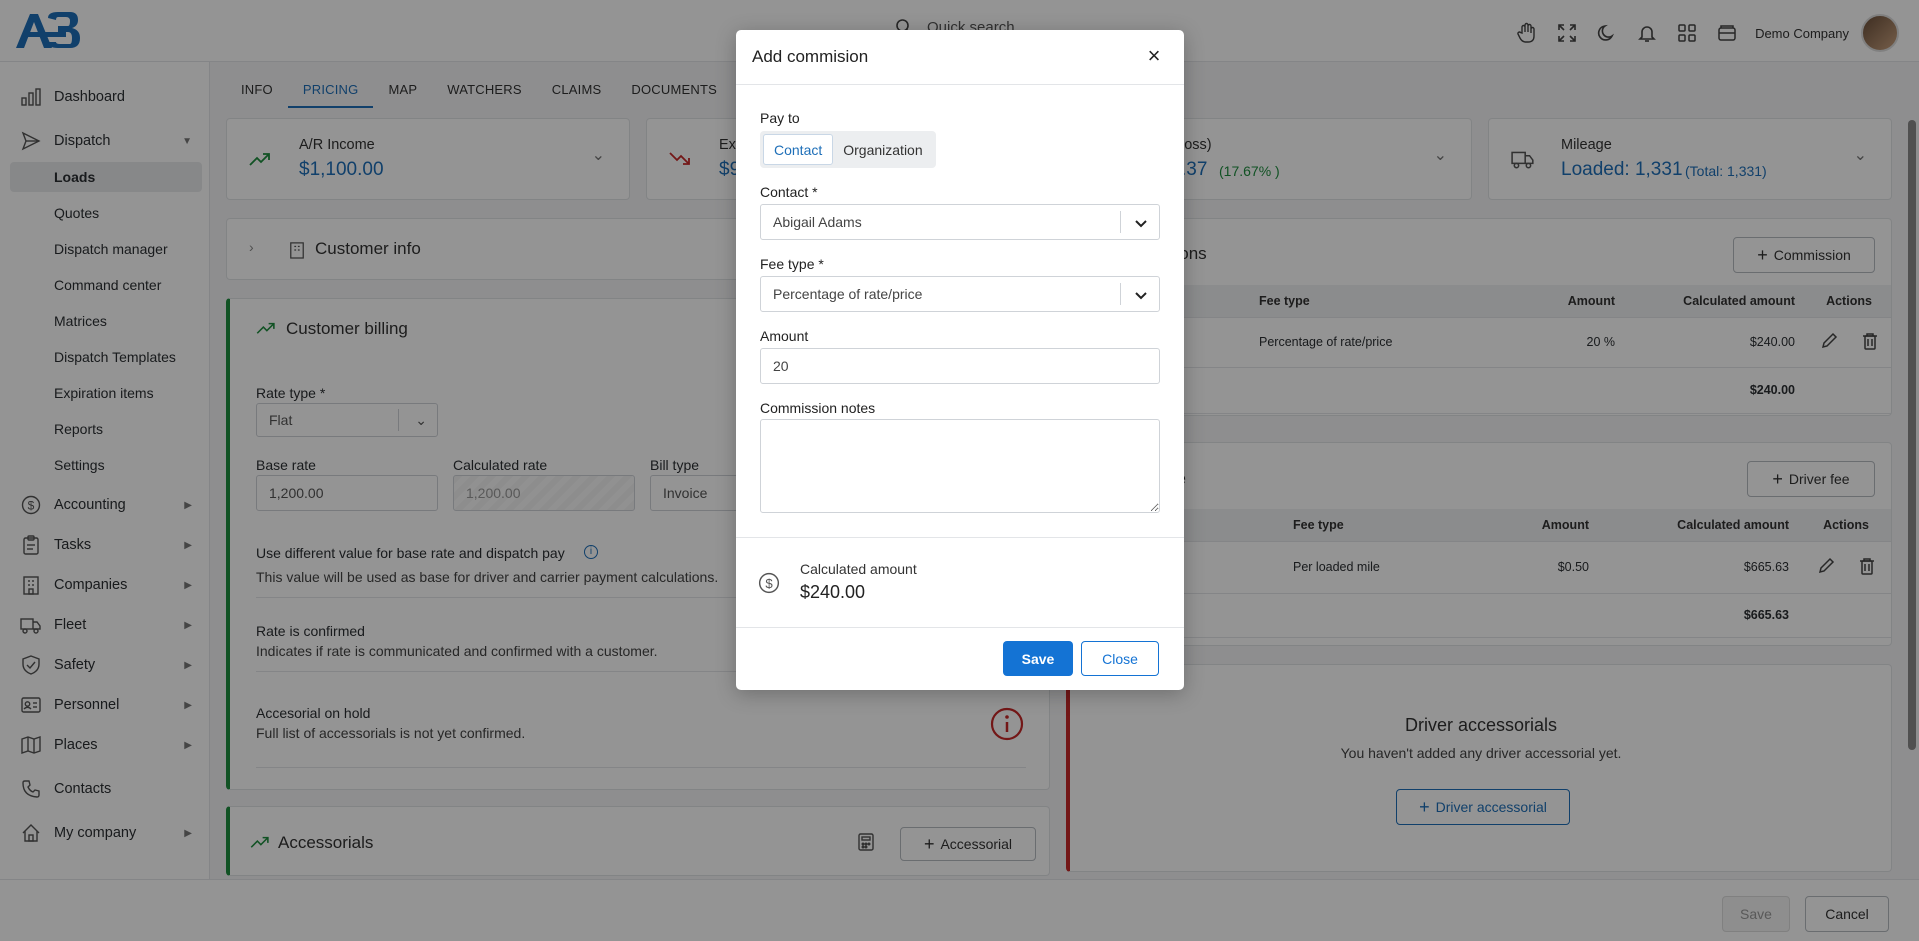 The image size is (1919, 941). I want to click on calculated-amount-value: $240.00, so click(833, 592).